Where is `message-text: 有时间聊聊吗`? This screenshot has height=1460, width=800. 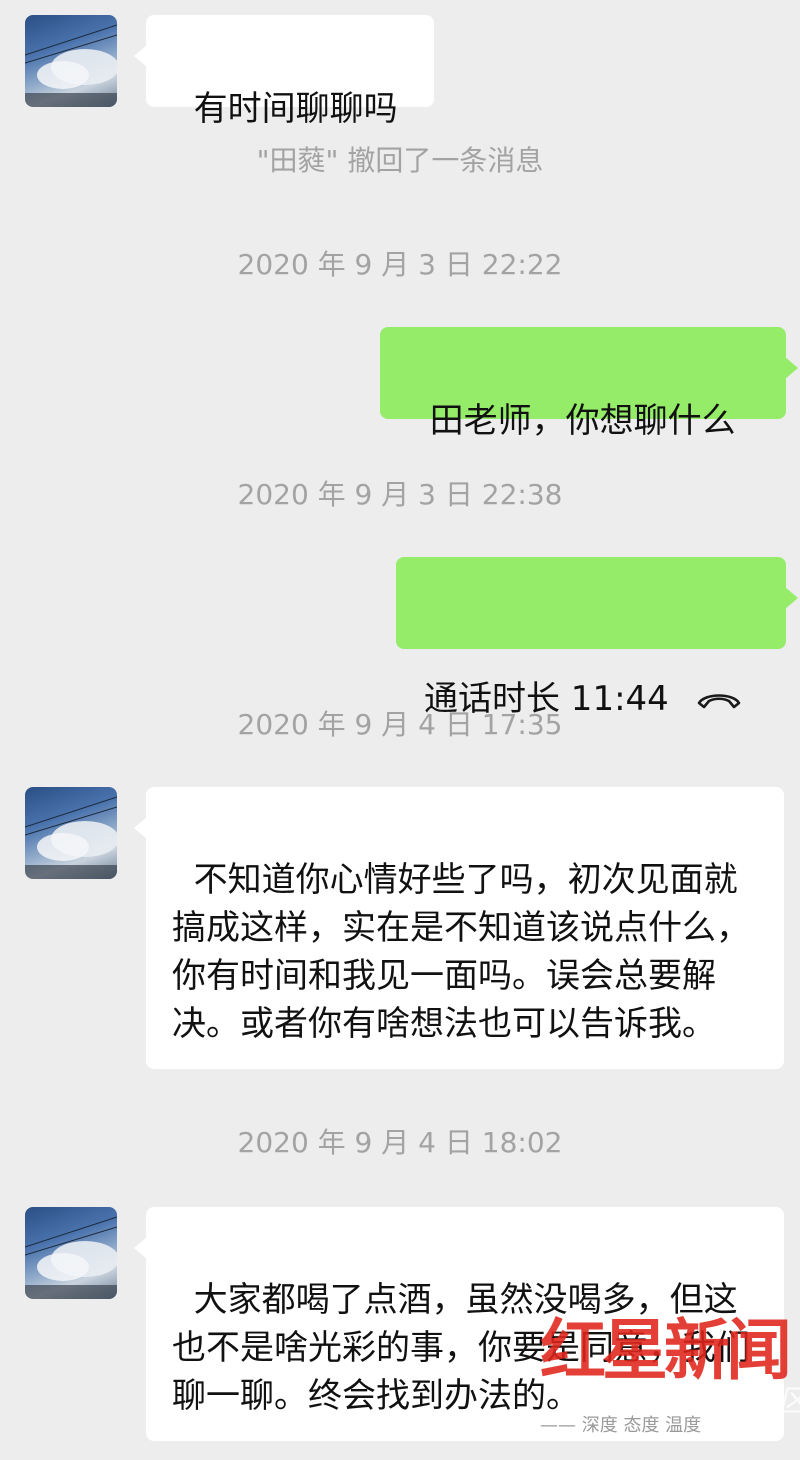 message-text: 有时间聊聊吗 is located at coordinates (295, 109).